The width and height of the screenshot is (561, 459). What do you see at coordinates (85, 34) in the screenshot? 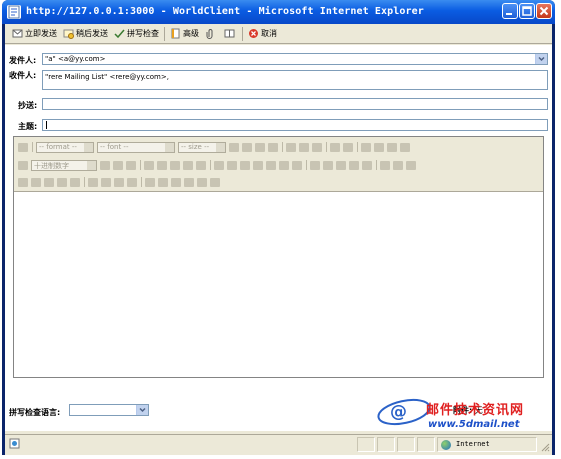
I see `send-later-button: 稍后发送` at bounding box center [85, 34].